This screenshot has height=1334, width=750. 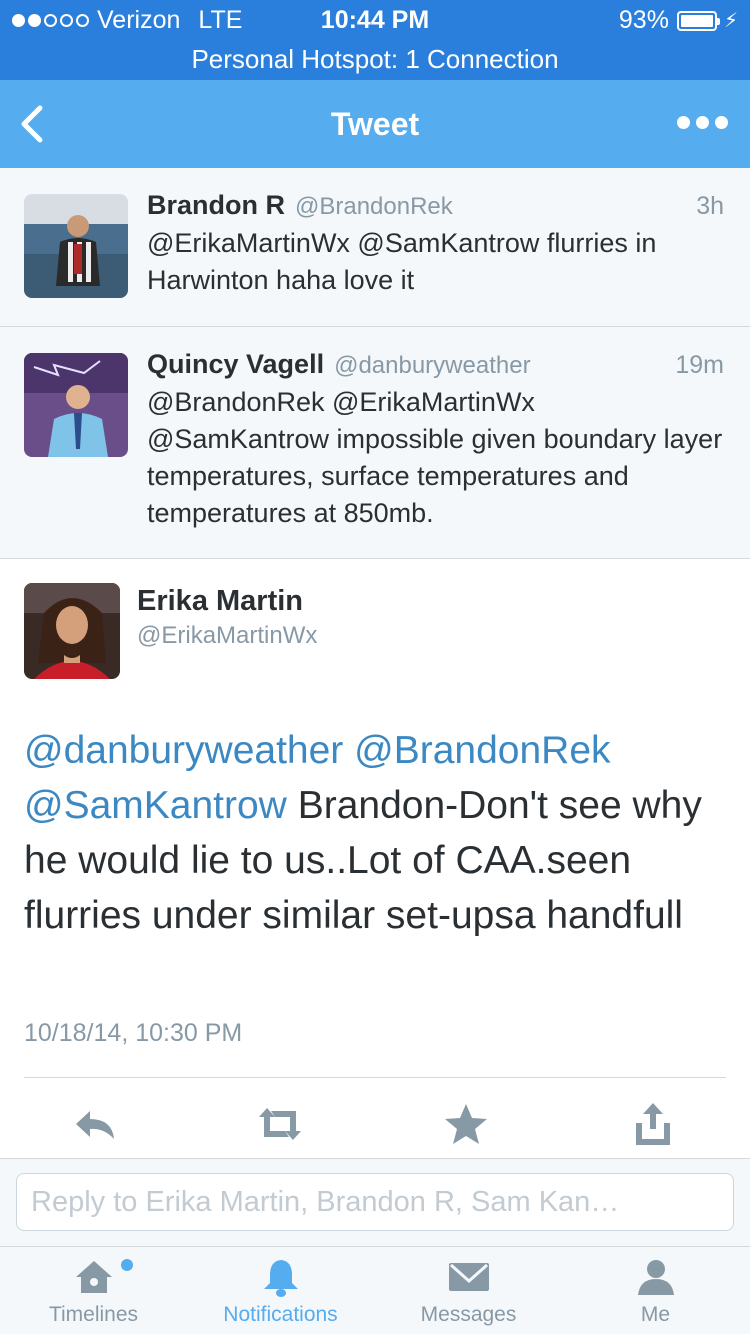 I want to click on battery-icon, so click(x=698, y=20).